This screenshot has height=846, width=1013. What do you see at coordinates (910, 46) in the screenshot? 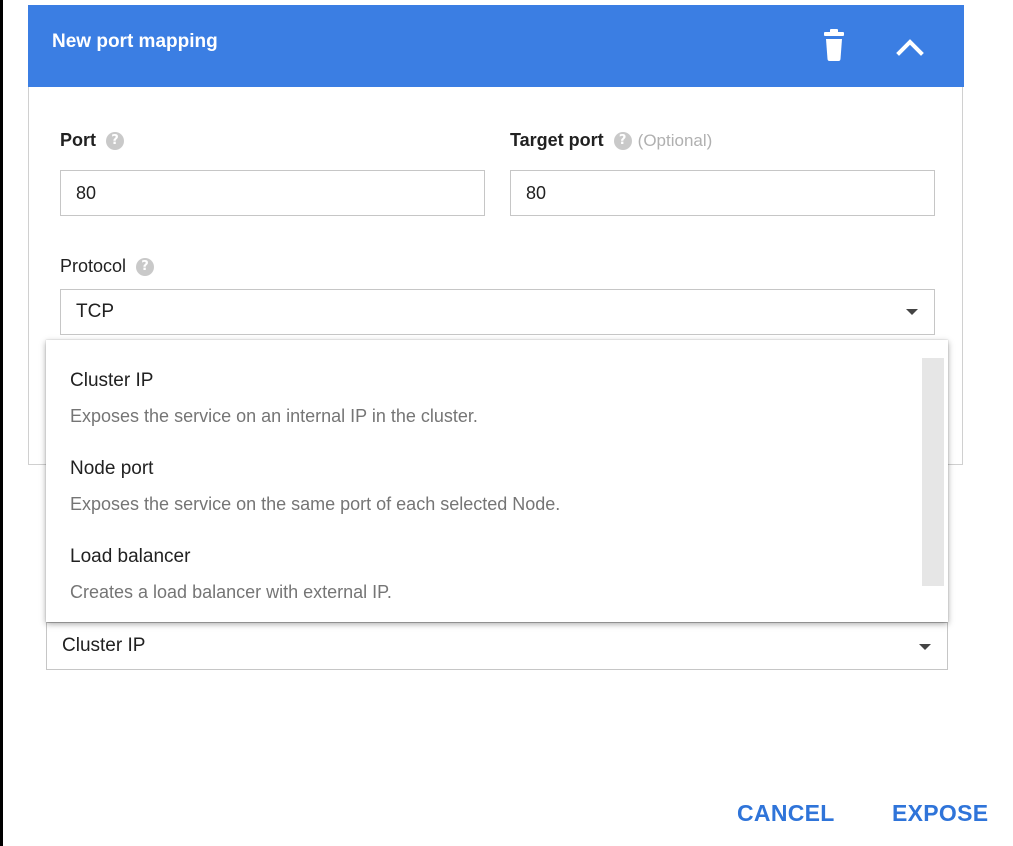
I see `chevron-up-icon` at bounding box center [910, 46].